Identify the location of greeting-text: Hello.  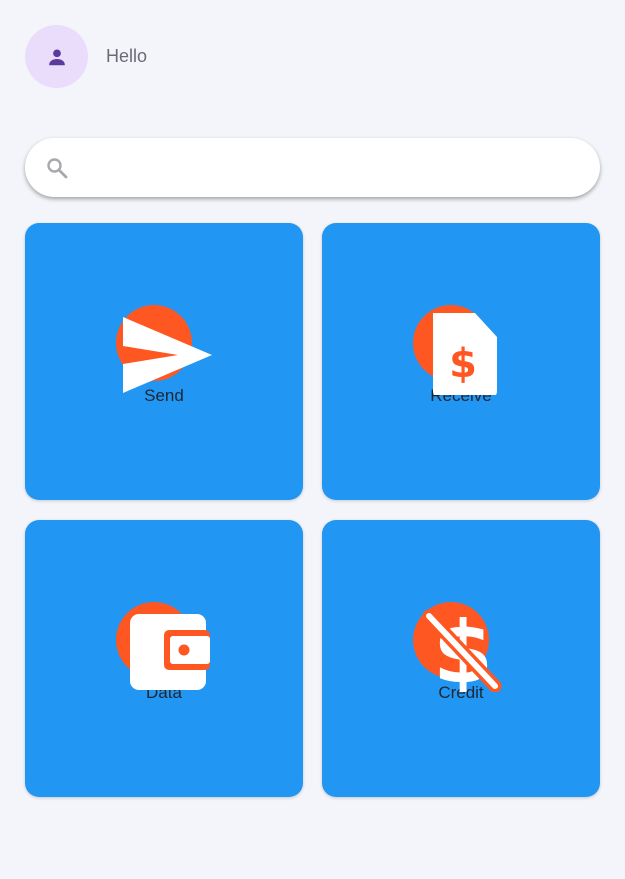
(127, 56).